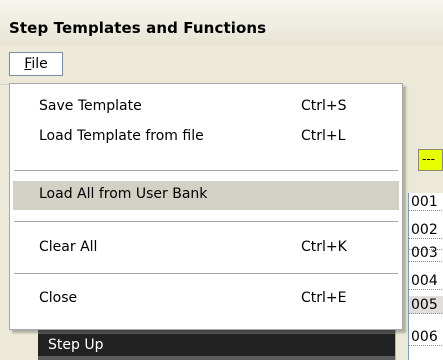 The width and height of the screenshot is (443, 360). What do you see at coordinates (90, 106) in the screenshot?
I see `menu-item-label: Save Template` at bounding box center [90, 106].